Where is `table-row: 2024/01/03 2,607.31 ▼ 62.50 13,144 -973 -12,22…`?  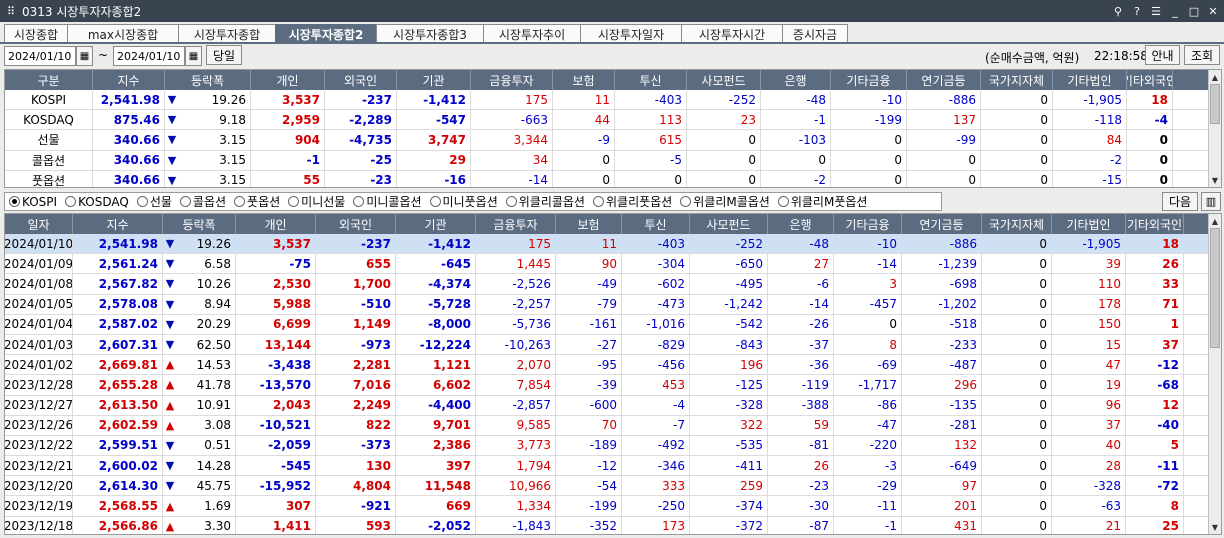
table-row: 2024/01/03 2,607.31 ▼ 62.50 13,144 -973 -12,22… is located at coordinates (613, 345).